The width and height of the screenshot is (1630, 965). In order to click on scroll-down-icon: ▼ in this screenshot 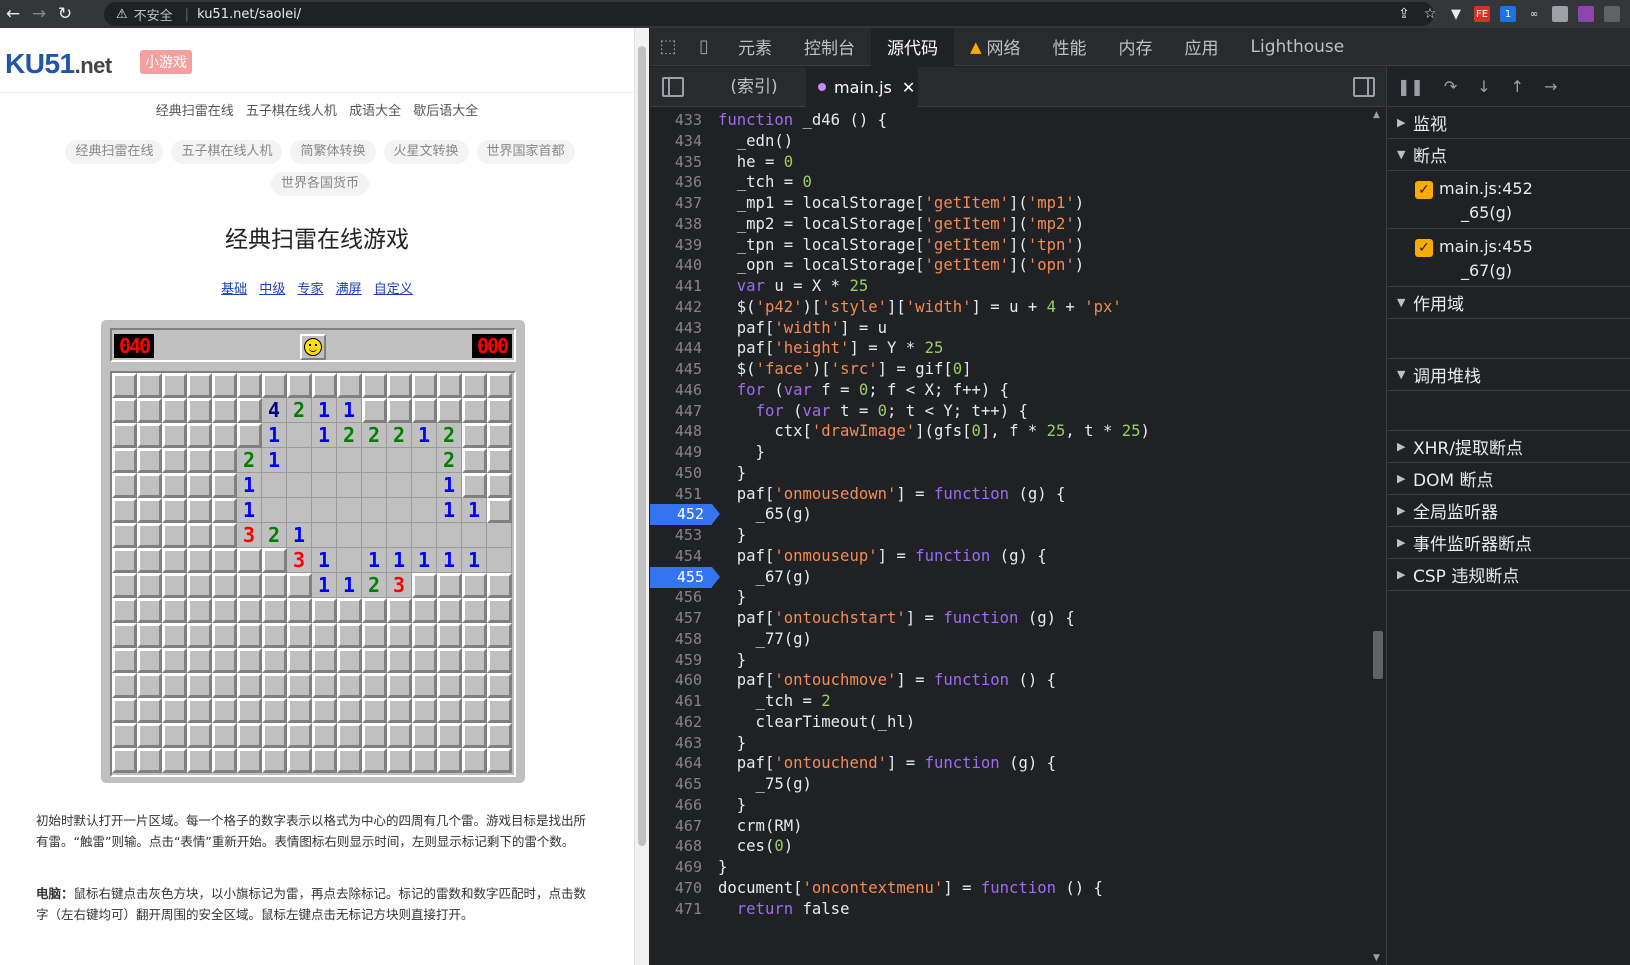, I will do `click(1376, 958)`.